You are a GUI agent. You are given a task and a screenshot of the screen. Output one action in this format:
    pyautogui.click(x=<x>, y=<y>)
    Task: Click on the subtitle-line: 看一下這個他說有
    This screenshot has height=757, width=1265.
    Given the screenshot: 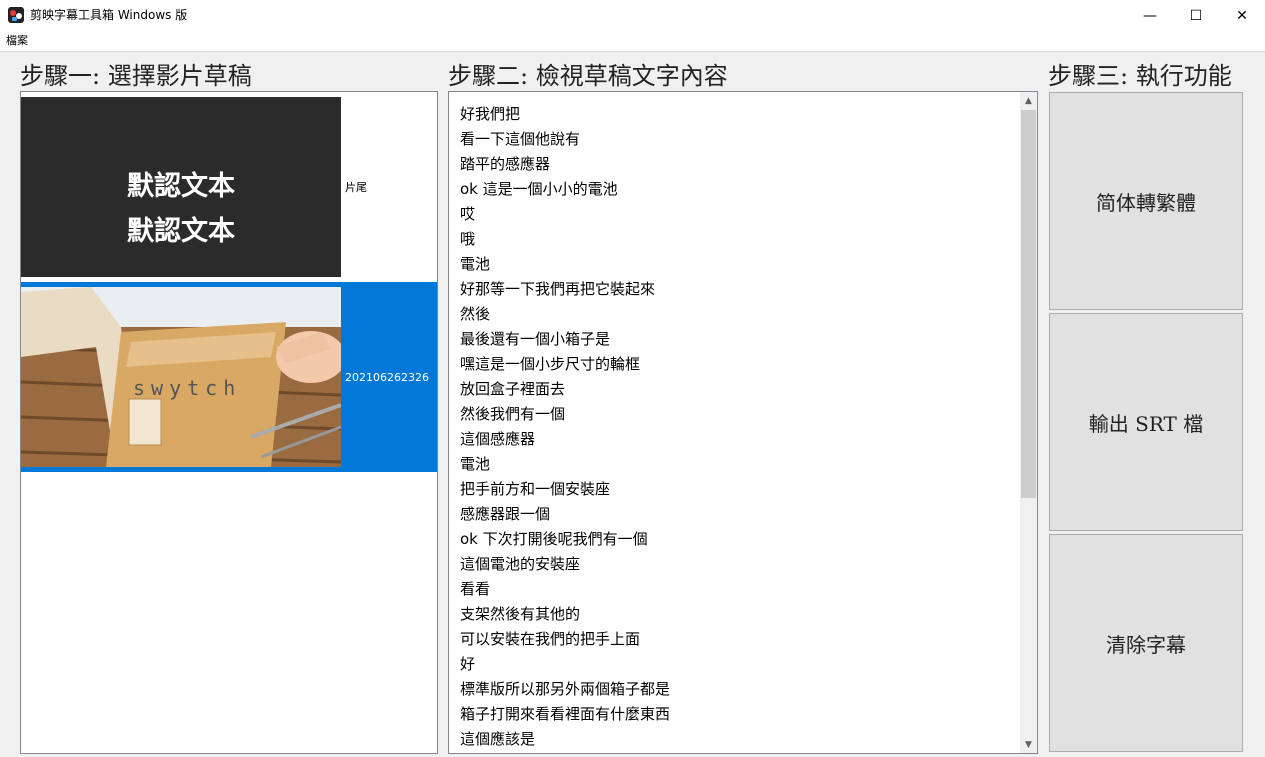 What is the action you would take?
    pyautogui.click(x=520, y=139)
    